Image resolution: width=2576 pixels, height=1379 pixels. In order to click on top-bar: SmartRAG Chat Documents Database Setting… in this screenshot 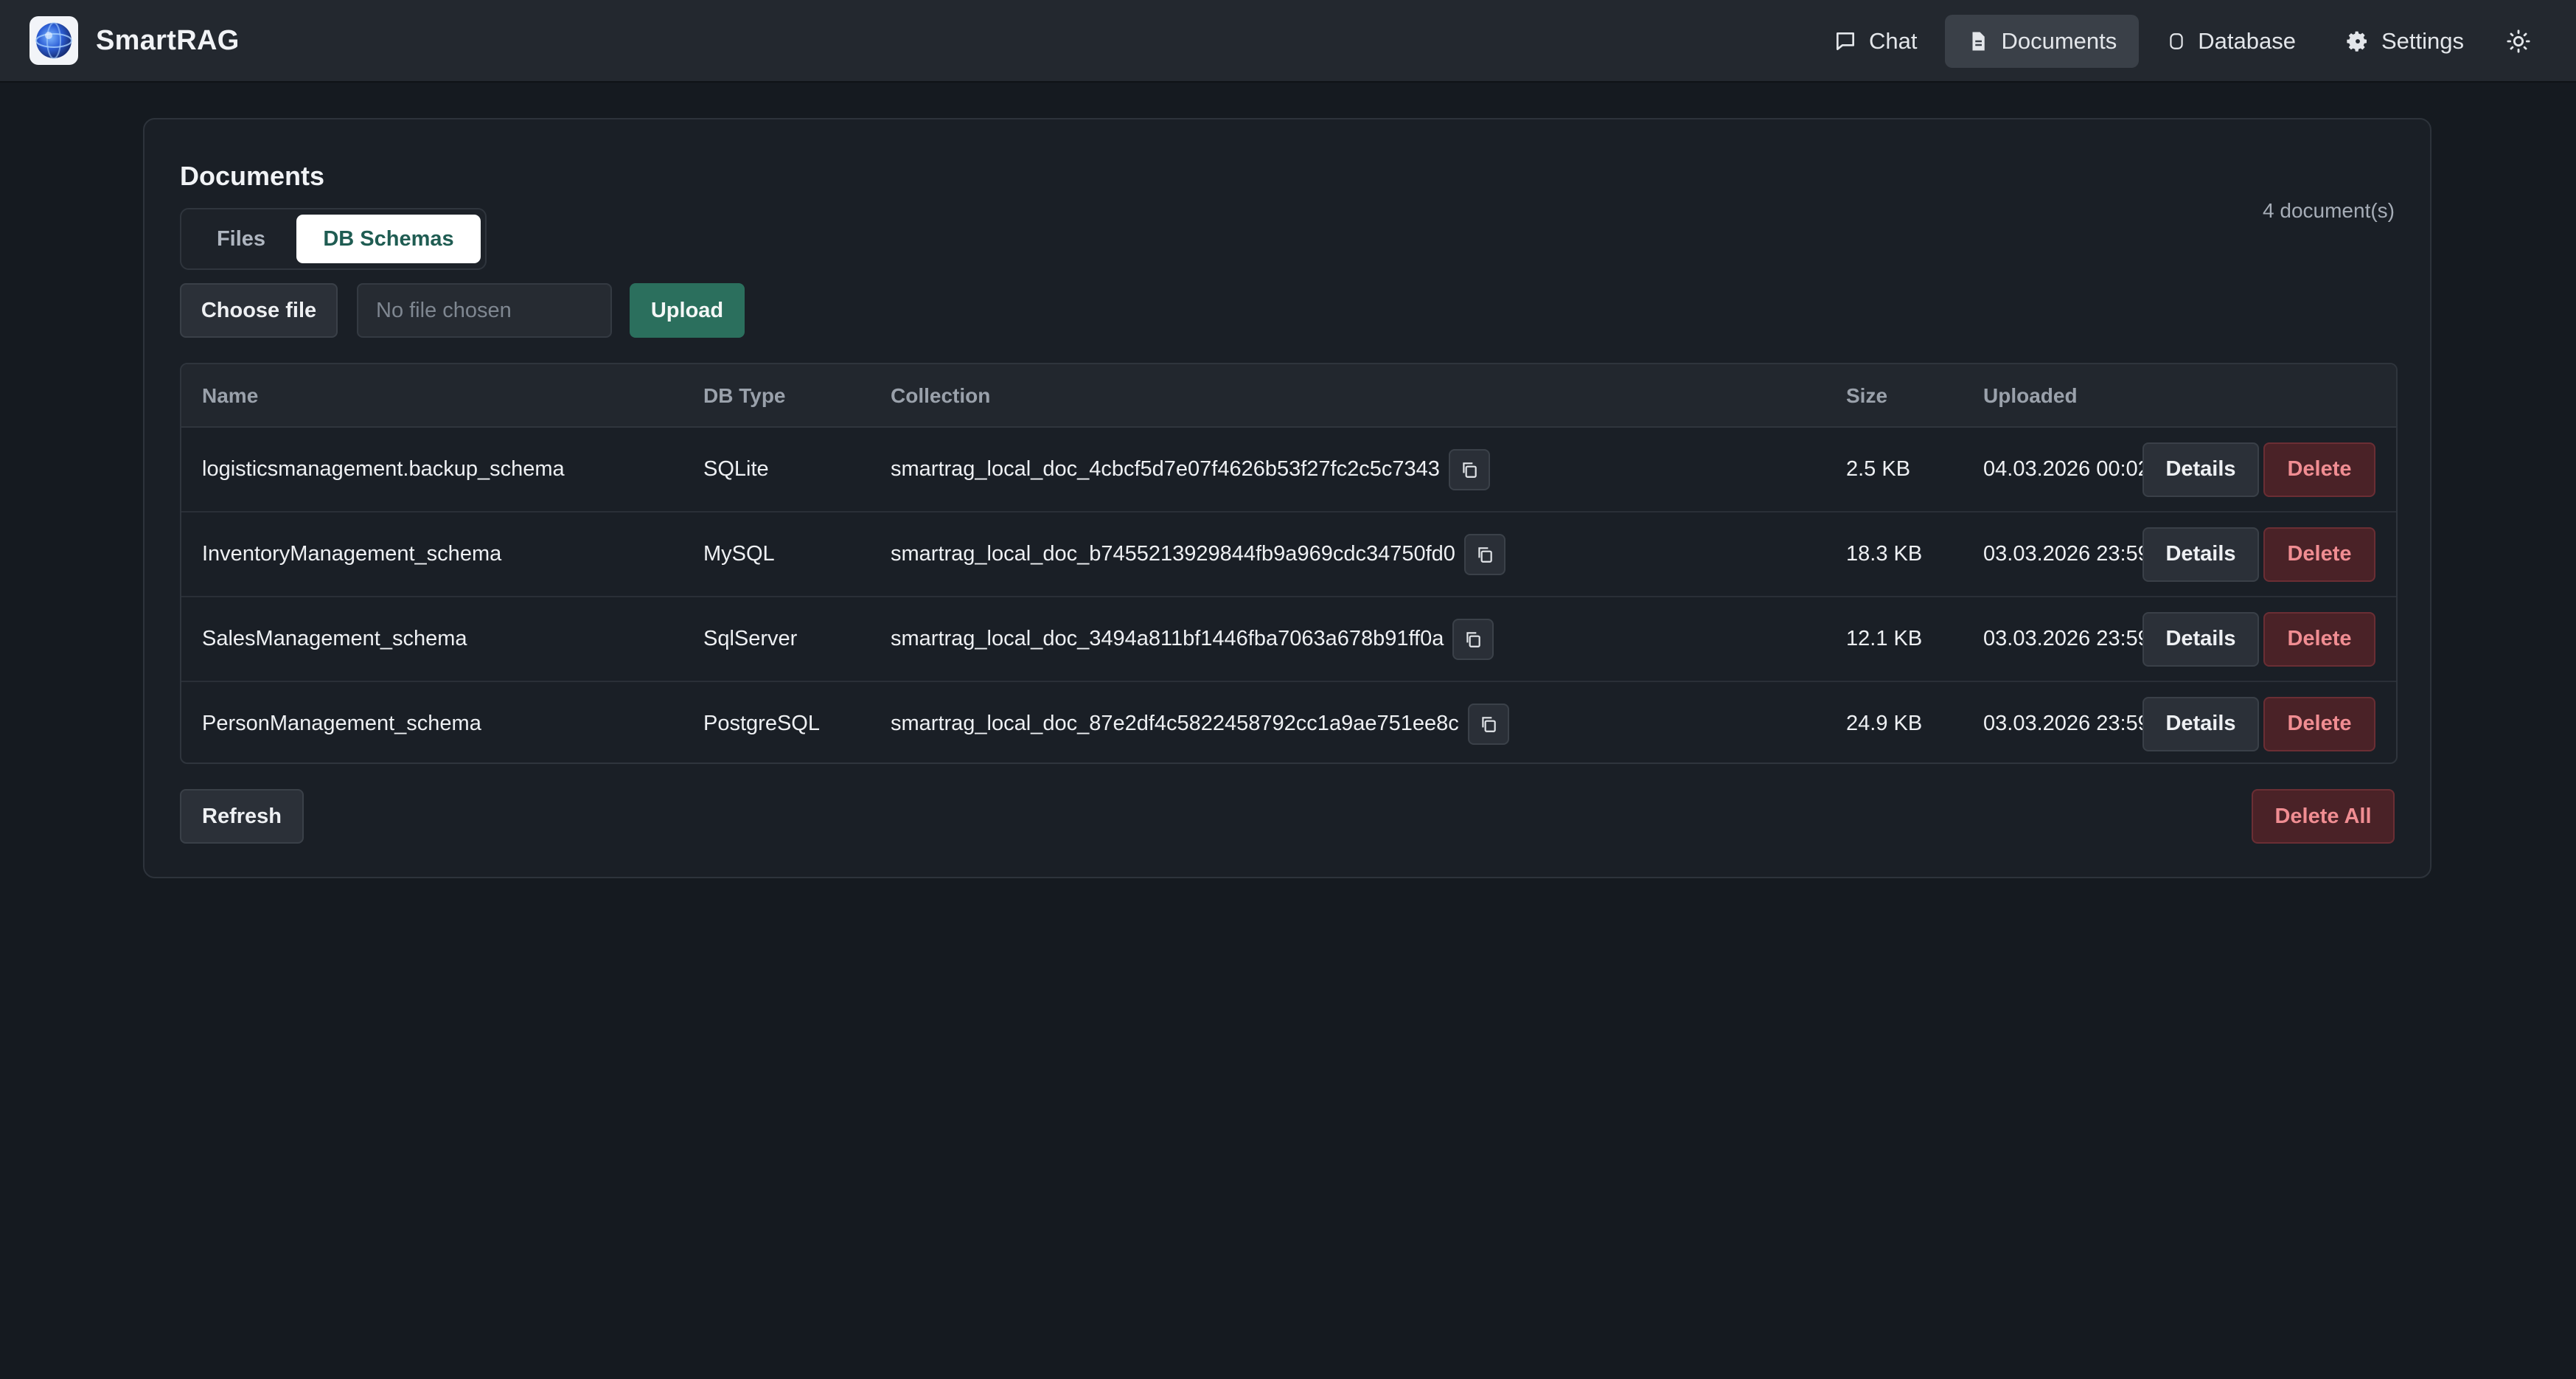, I will do `click(1288, 41)`.